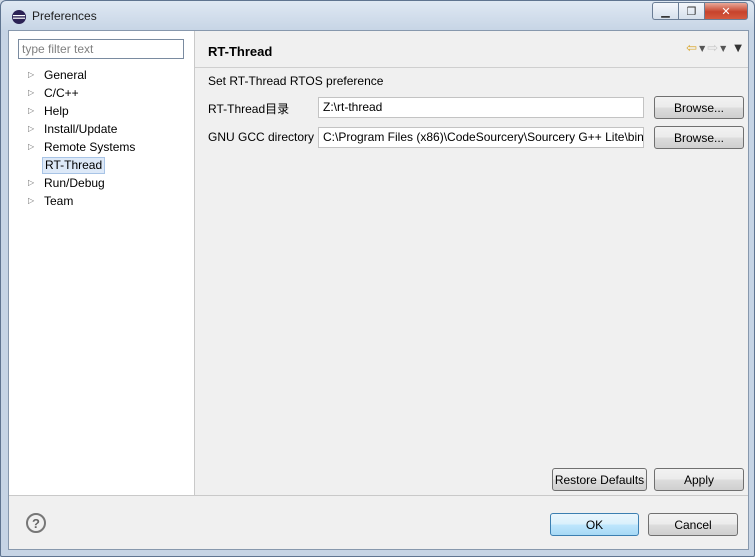 Image resolution: width=755 pixels, height=557 pixels. What do you see at coordinates (599, 479) in the screenshot?
I see `restore-defaults-button: Restore Defaults` at bounding box center [599, 479].